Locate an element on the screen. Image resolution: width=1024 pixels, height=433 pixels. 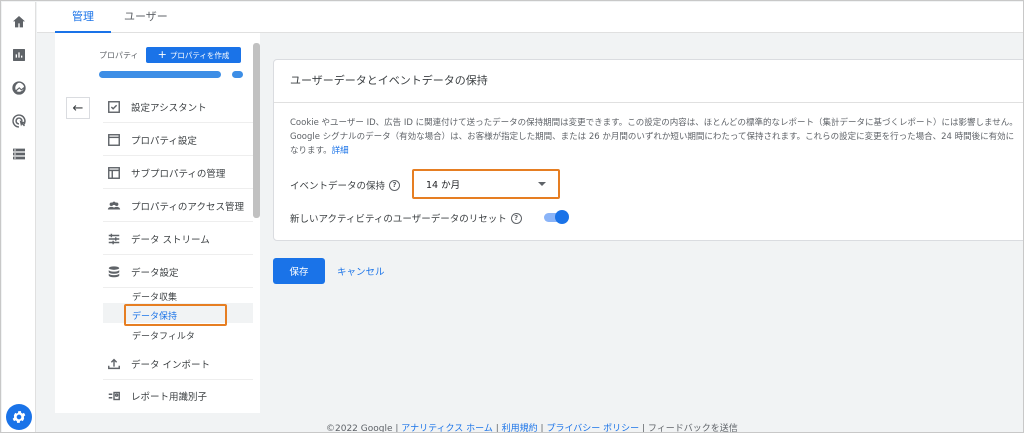
checkbox-icon is located at coordinates (114, 107).